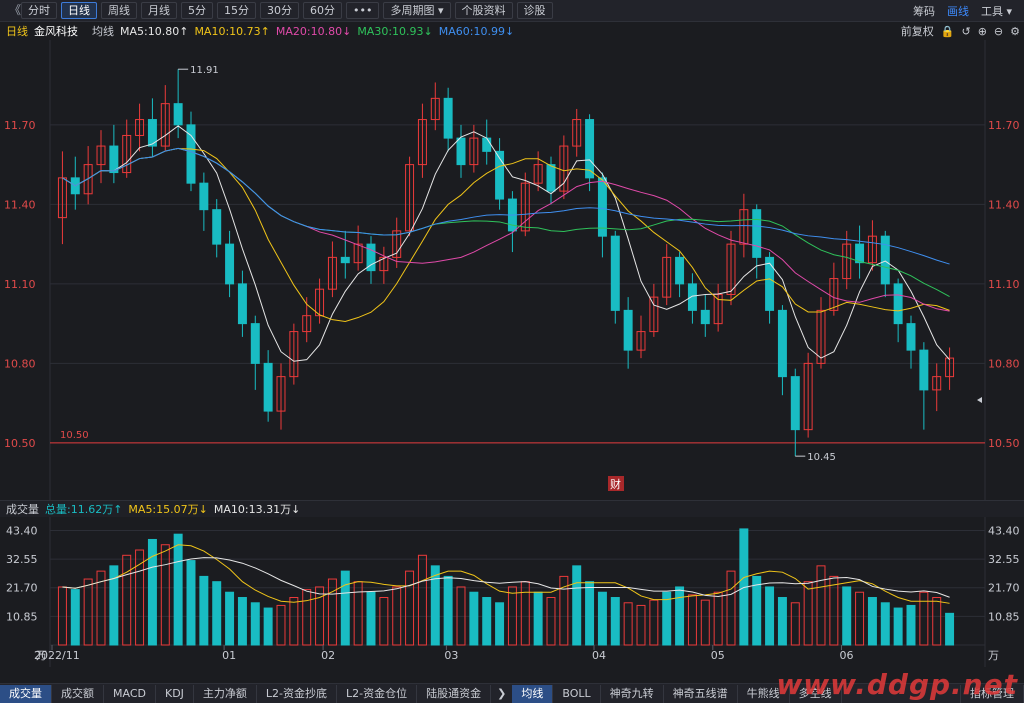  I want to click on period-button: 个股资料, so click(483, 10).